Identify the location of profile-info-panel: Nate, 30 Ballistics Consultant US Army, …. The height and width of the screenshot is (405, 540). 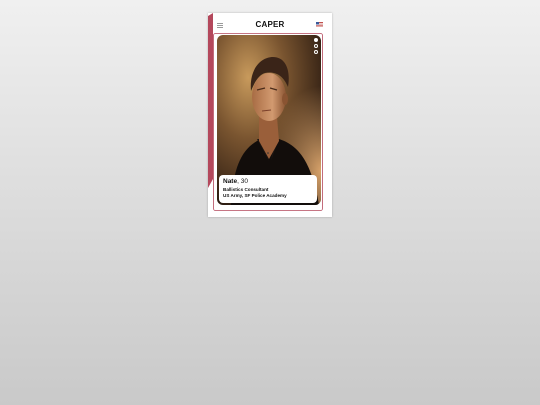
(268, 189).